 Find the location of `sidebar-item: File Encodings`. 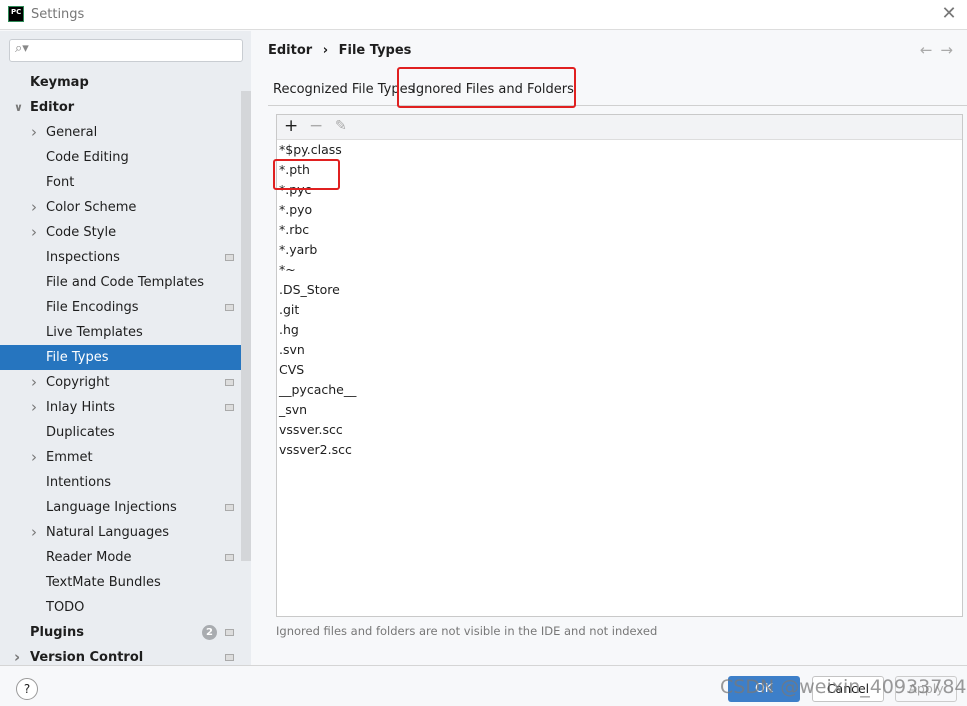

sidebar-item: File Encodings is located at coordinates (125, 307).